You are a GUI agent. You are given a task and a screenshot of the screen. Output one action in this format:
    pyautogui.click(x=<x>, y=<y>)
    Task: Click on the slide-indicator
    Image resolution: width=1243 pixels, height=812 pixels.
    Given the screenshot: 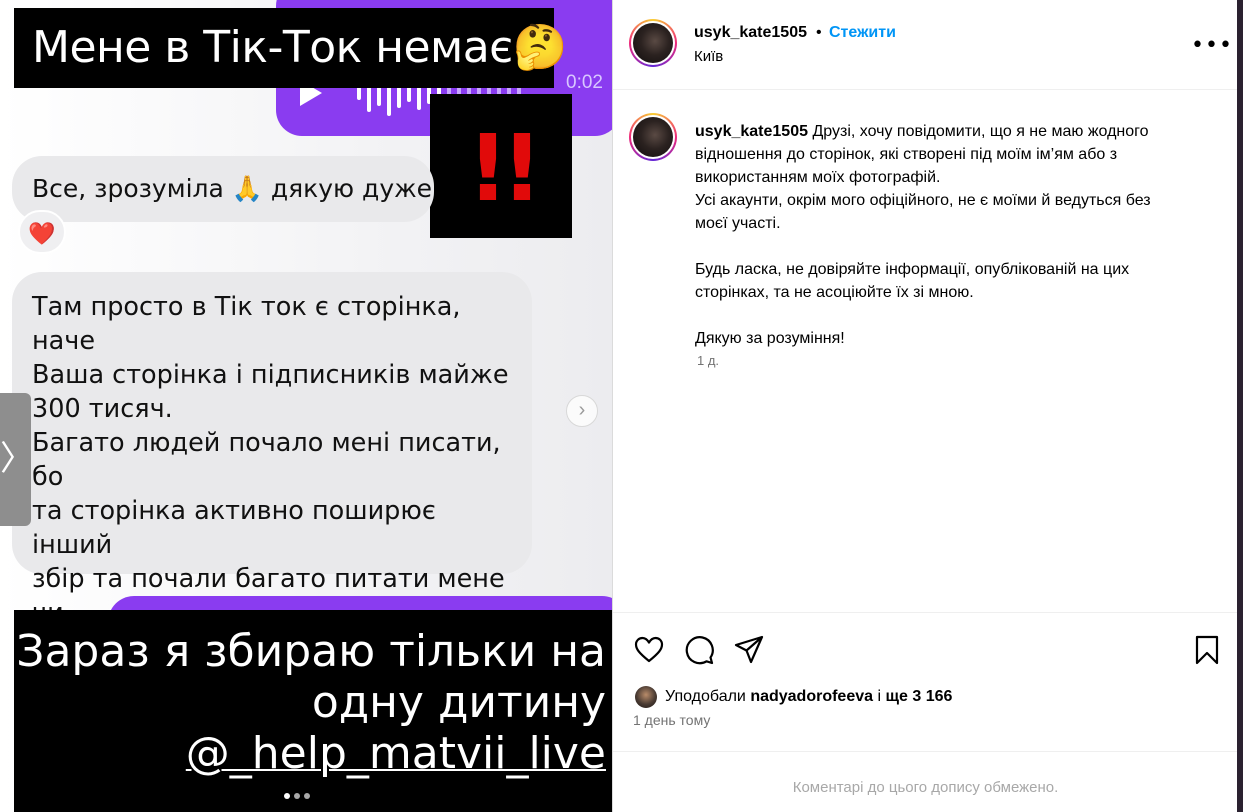 What is the action you would take?
    pyautogui.click(x=297, y=796)
    